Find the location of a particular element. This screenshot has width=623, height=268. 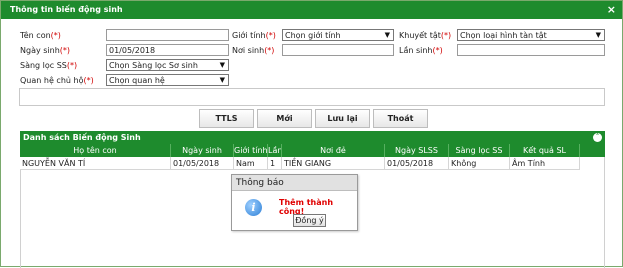

sang-loc-select: Chọn Sàng lọc Sơ sinh ▼ is located at coordinates (167, 65).